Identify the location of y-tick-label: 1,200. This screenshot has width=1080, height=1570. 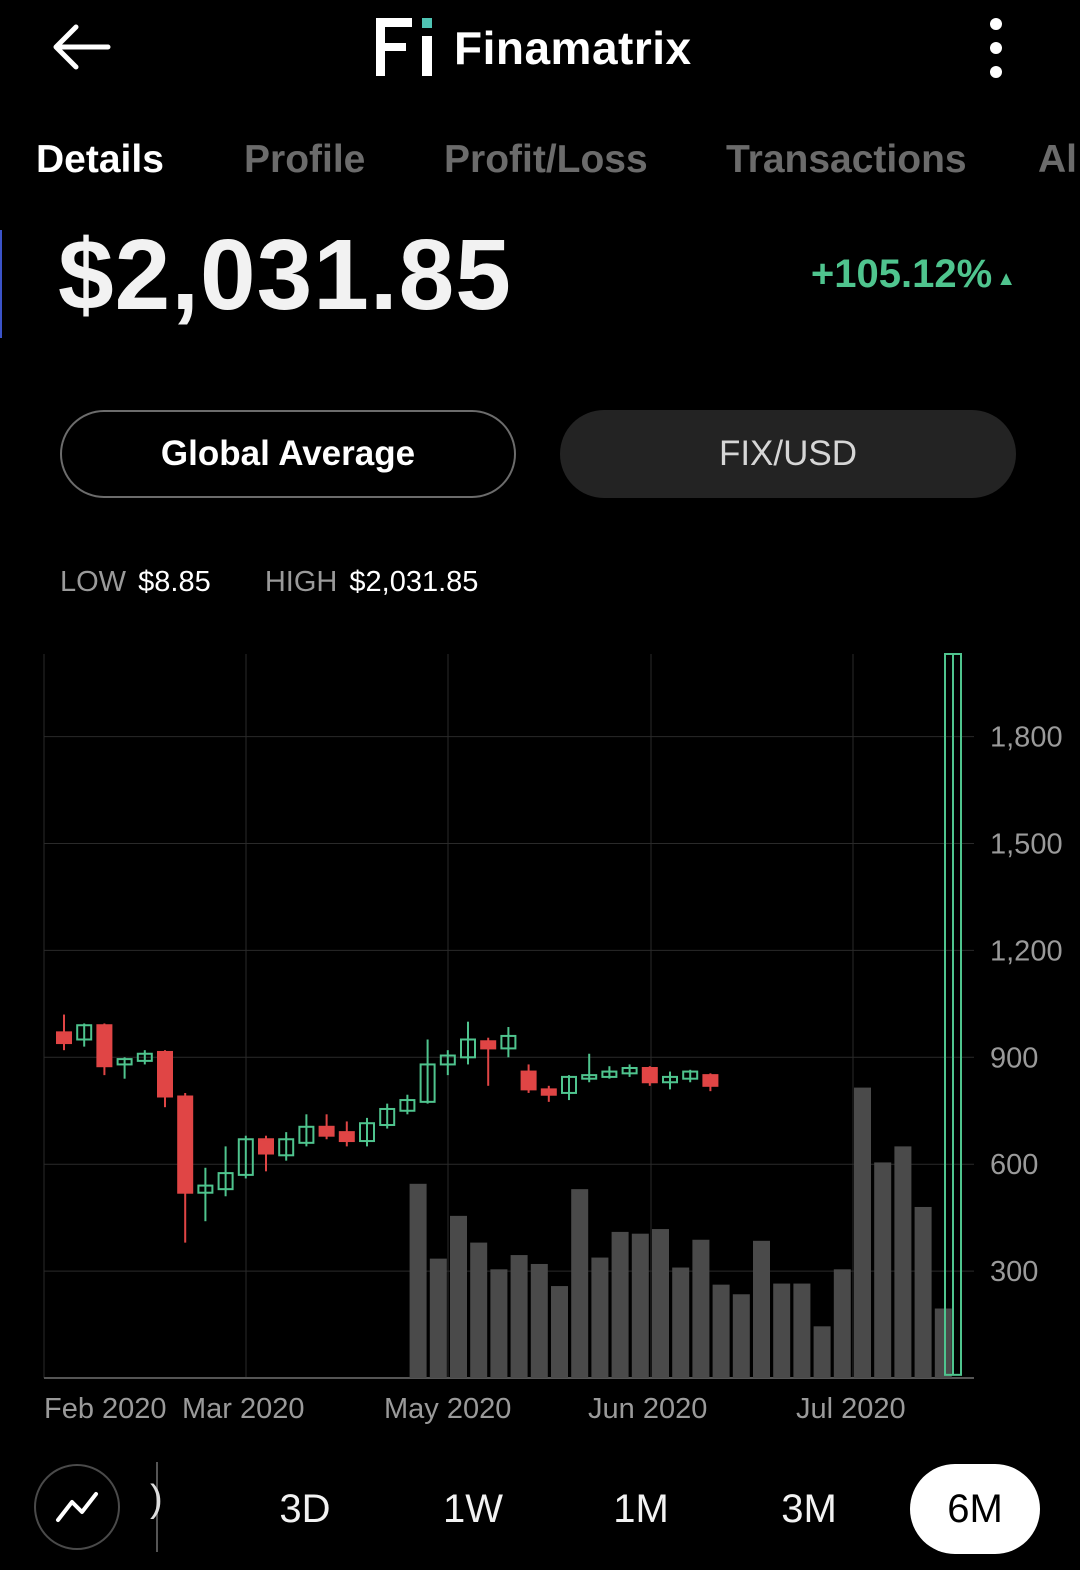
(1026, 951).